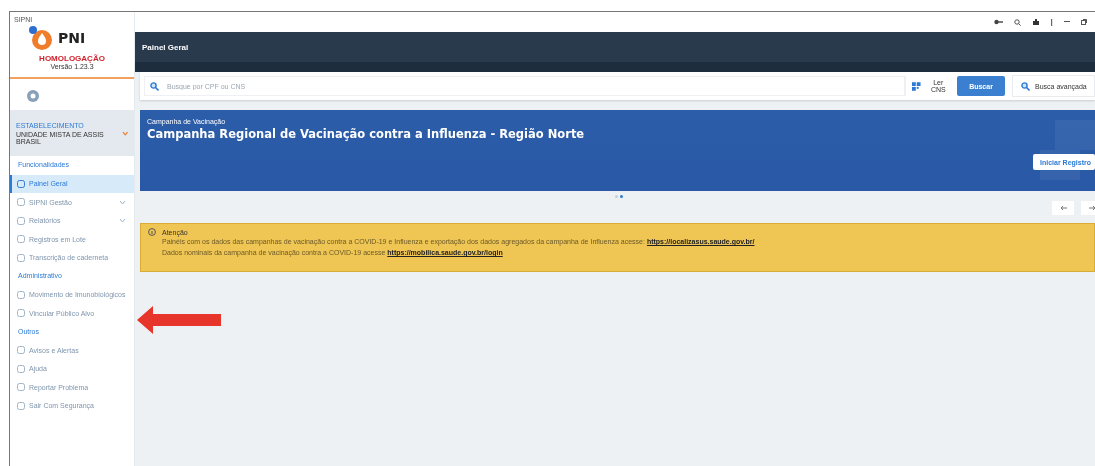  I want to click on puzzle-icon, so click(1036, 22).